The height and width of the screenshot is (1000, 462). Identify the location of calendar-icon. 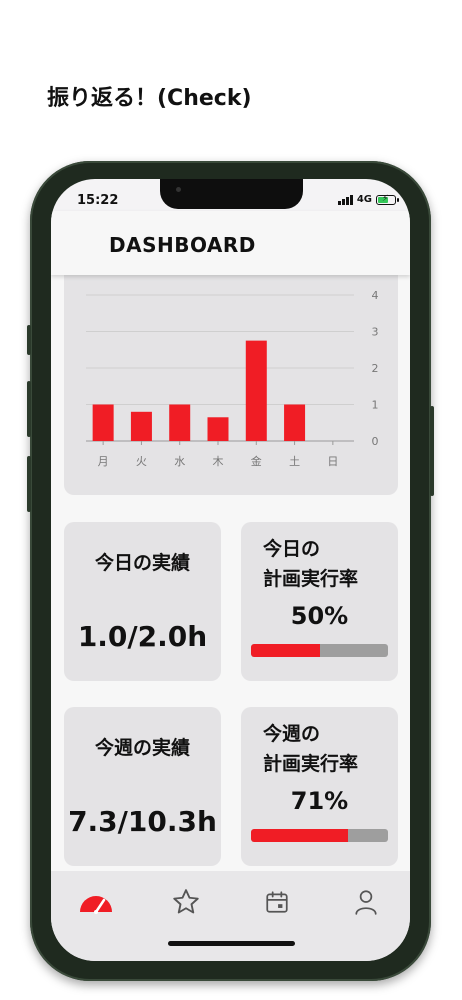
(277, 902).